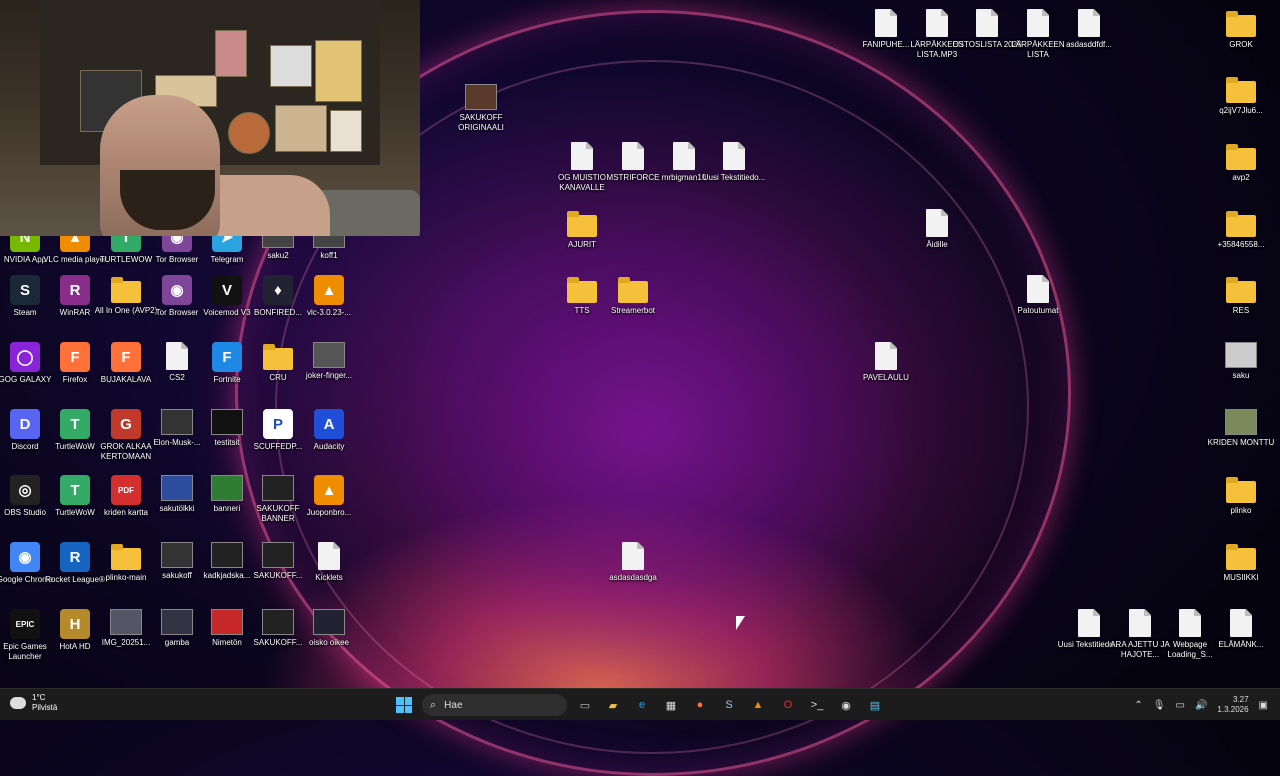  Describe the element at coordinates (758, 705) in the screenshot. I see `vlc-taskbar-icon: ▲` at that location.